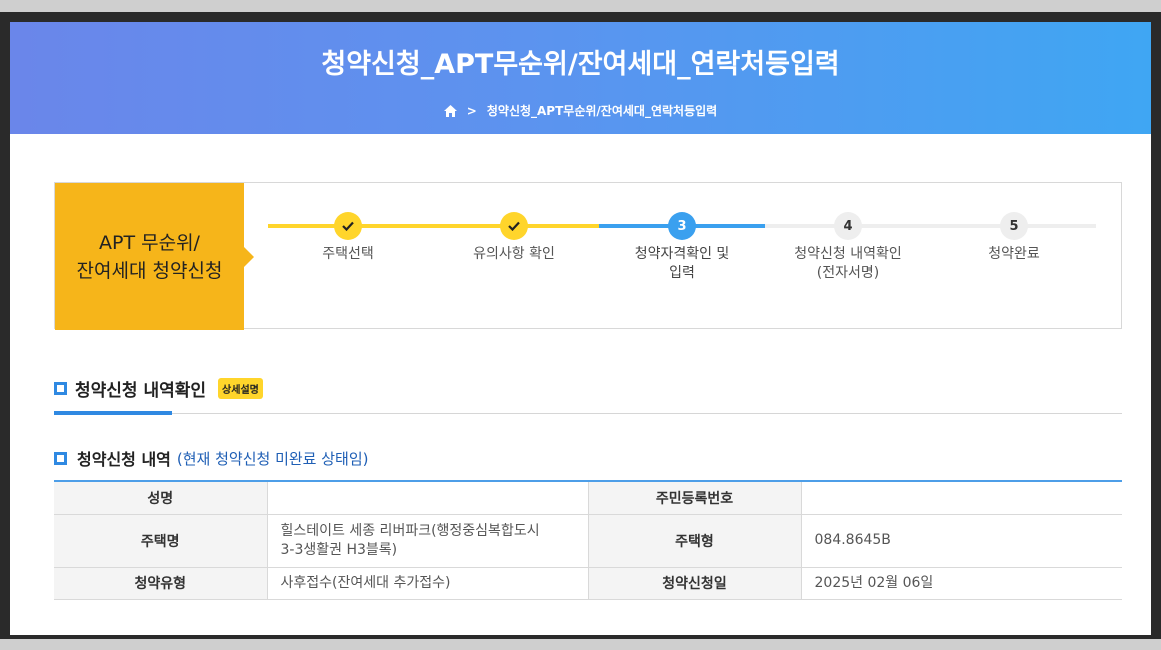 The width and height of the screenshot is (1161, 650). I want to click on value-resident-number, so click(961, 498).